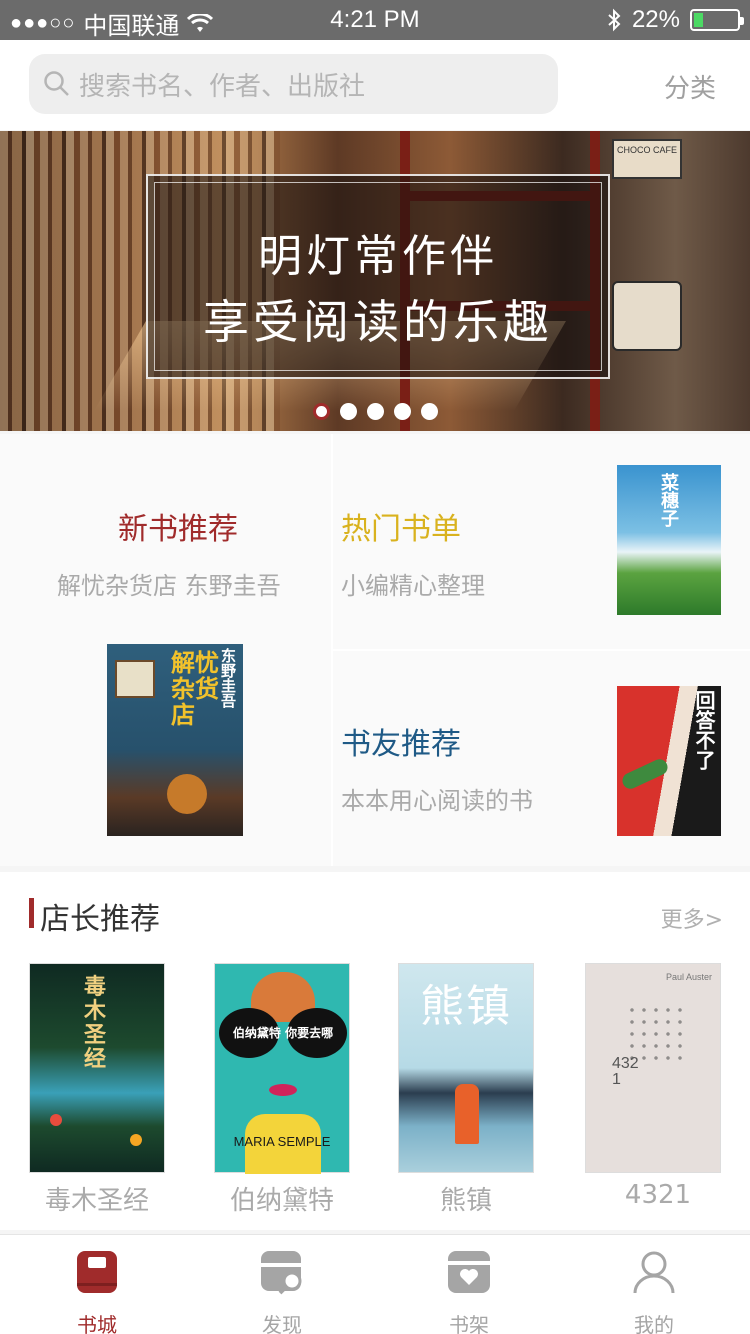 The image size is (750, 1334). I want to click on friends-picks-title: 书友推荐, so click(401, 744).